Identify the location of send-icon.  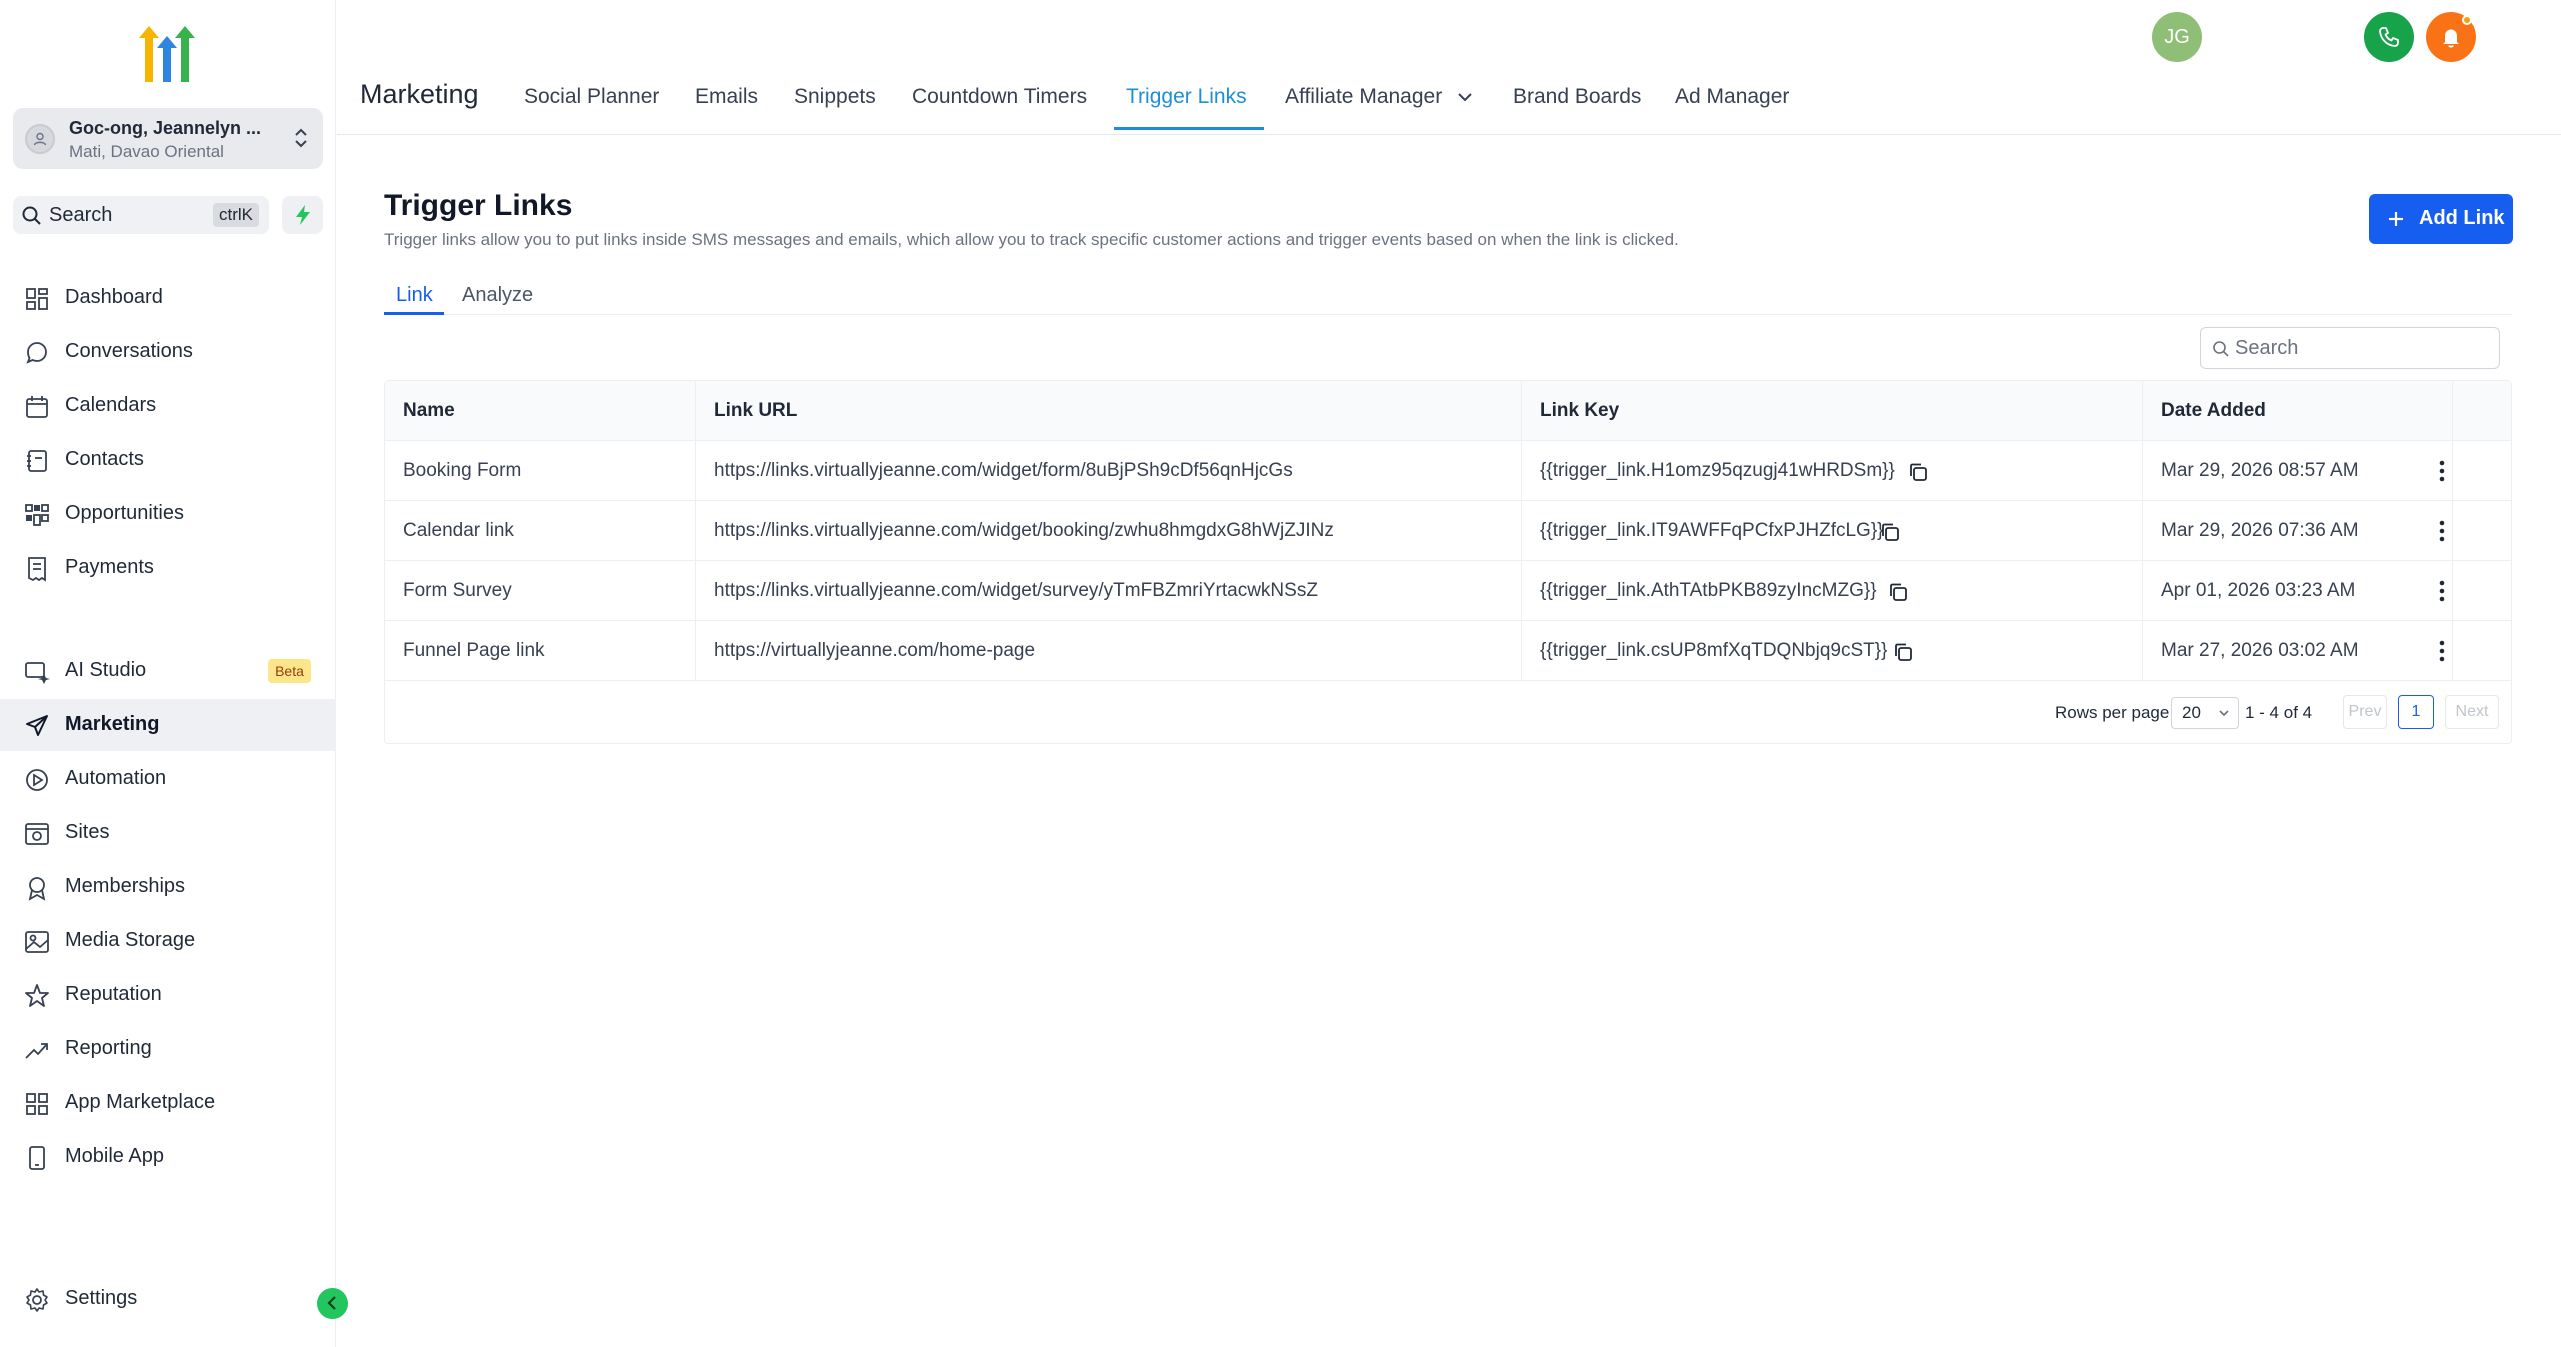
(37, 725).